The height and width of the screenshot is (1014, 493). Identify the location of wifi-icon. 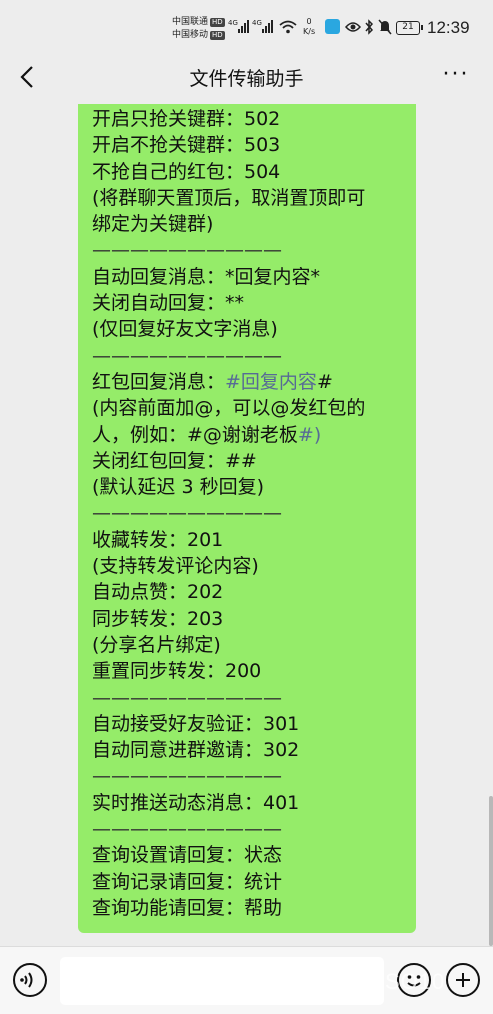
(288, 27).